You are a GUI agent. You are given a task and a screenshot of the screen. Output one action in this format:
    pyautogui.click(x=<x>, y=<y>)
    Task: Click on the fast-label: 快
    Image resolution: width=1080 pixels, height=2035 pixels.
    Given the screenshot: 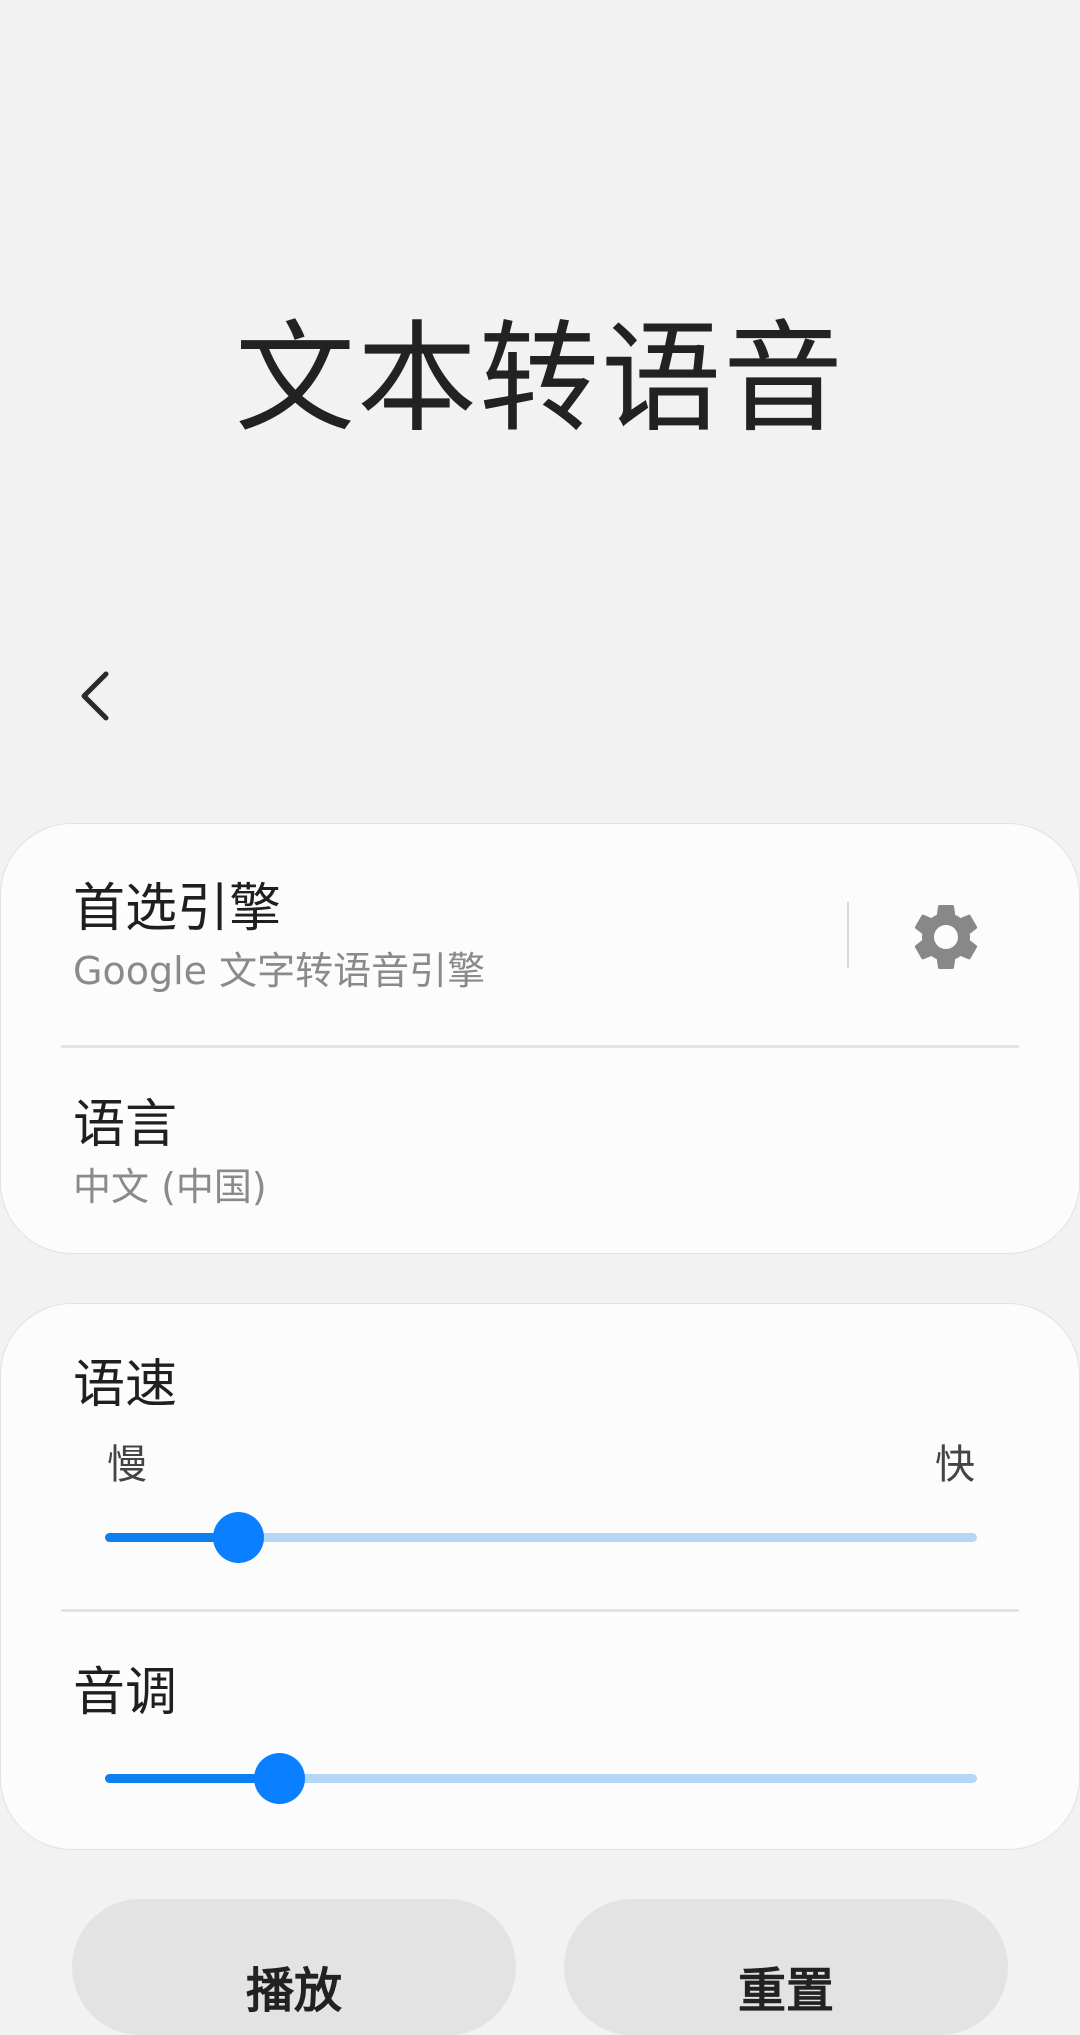 What is the action you would take?
    pyautogui.click(x=955, y=1465)
    